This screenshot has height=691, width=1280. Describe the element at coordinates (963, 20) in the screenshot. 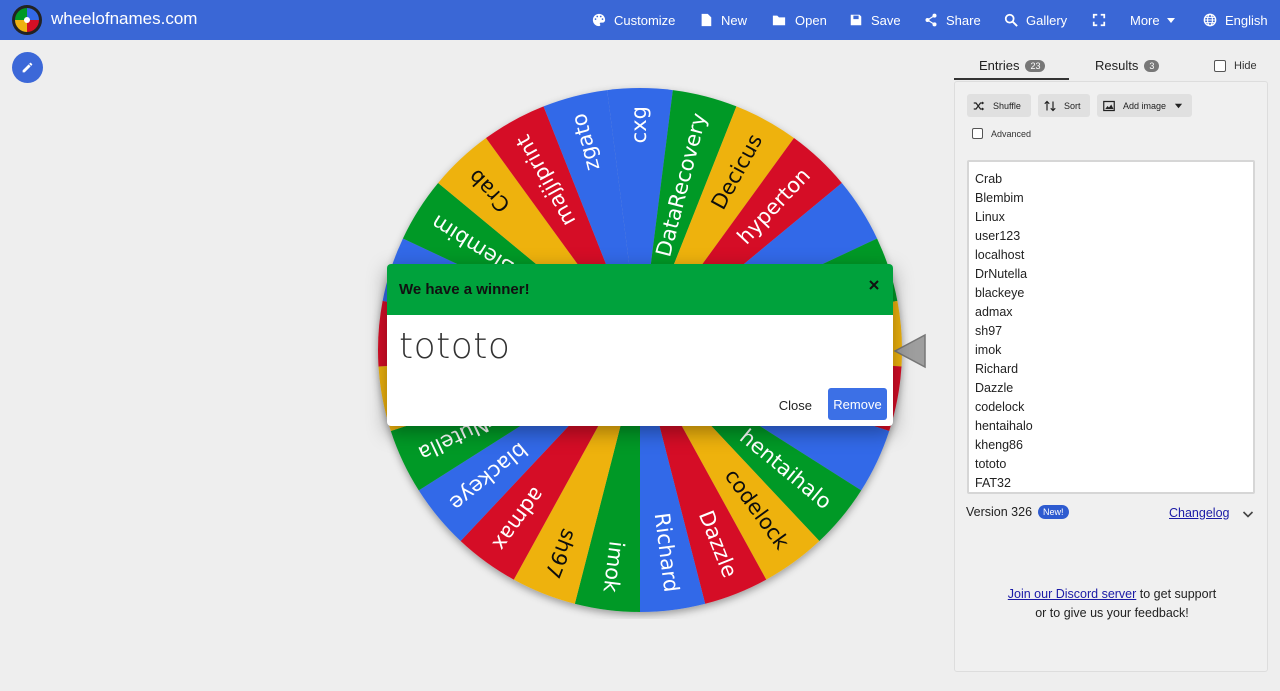

I see `share-label: Share` at that location.